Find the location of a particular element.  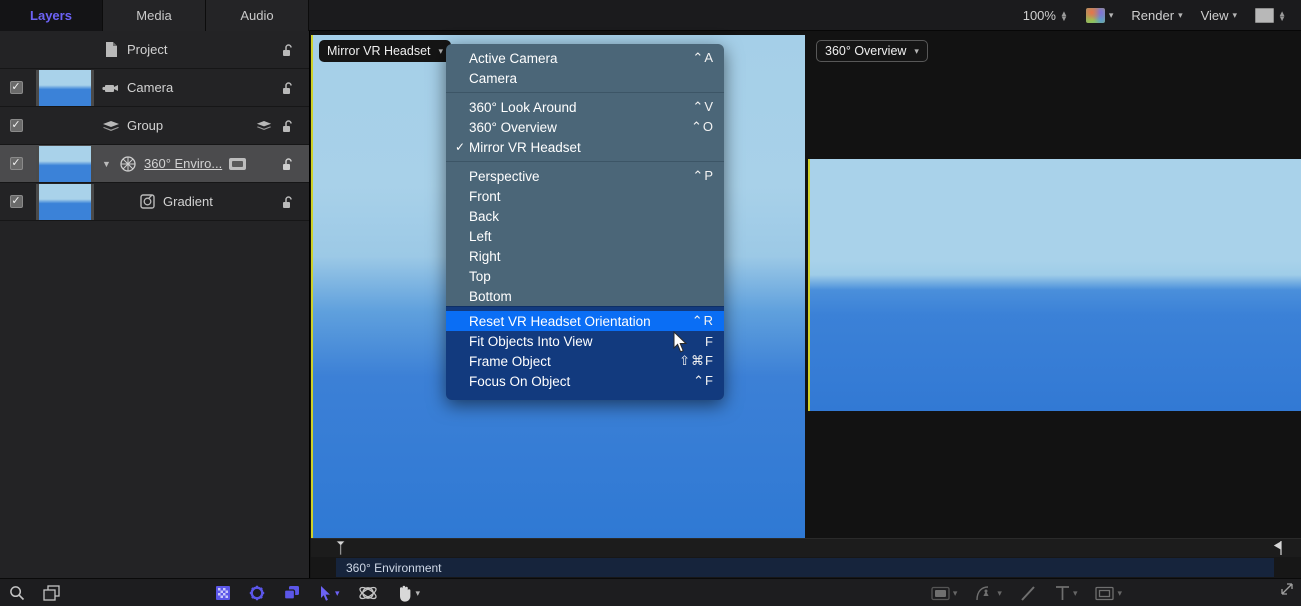

menu-item-label: 360° Overview is located at coordinates (513, 127).